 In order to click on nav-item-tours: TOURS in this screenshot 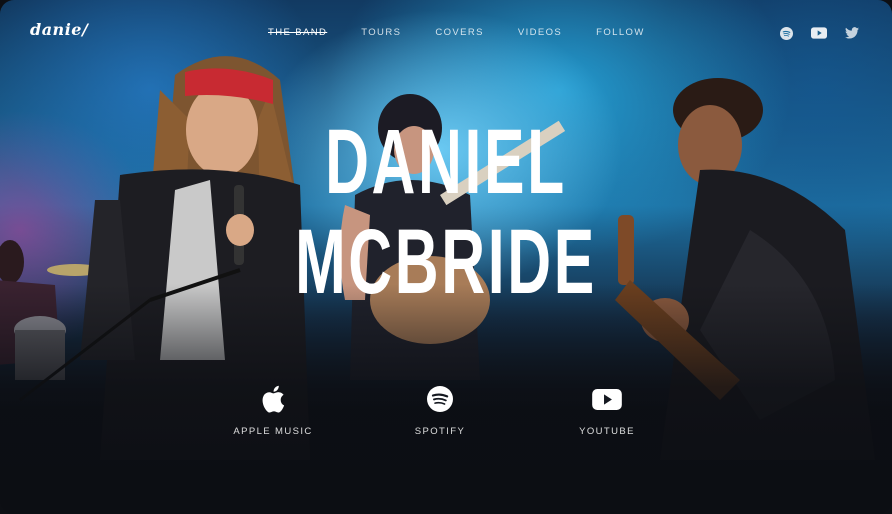, I will do `click(381, 32)`.